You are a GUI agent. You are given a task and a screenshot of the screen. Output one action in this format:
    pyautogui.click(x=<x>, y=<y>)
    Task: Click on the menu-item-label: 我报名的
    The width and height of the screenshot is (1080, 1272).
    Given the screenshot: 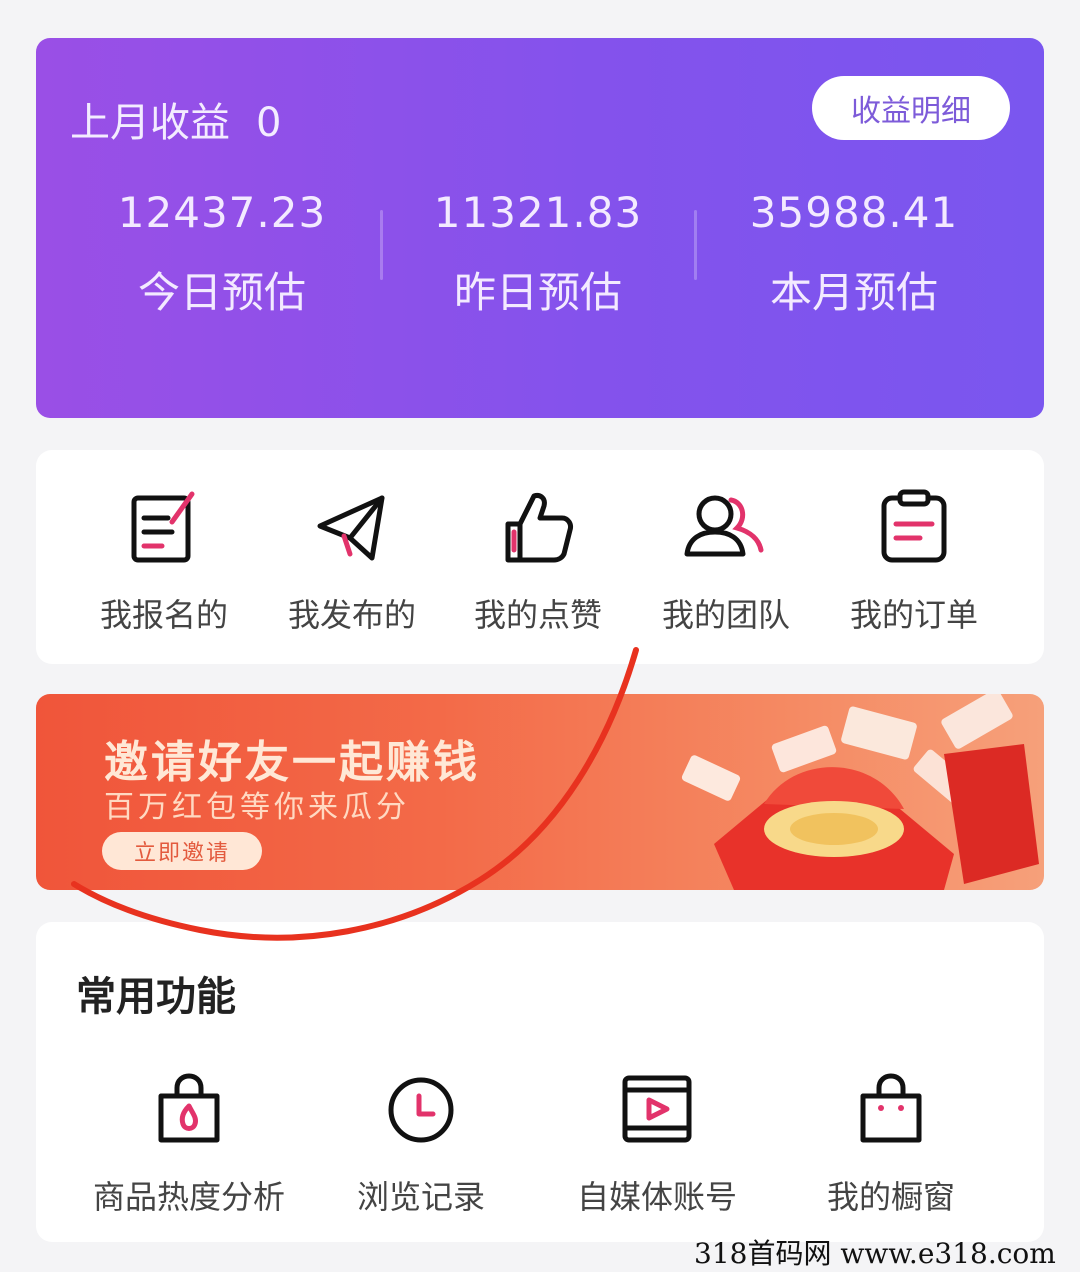 What is the action you would take?
    pyautogui.click(x=163, y=615)
    